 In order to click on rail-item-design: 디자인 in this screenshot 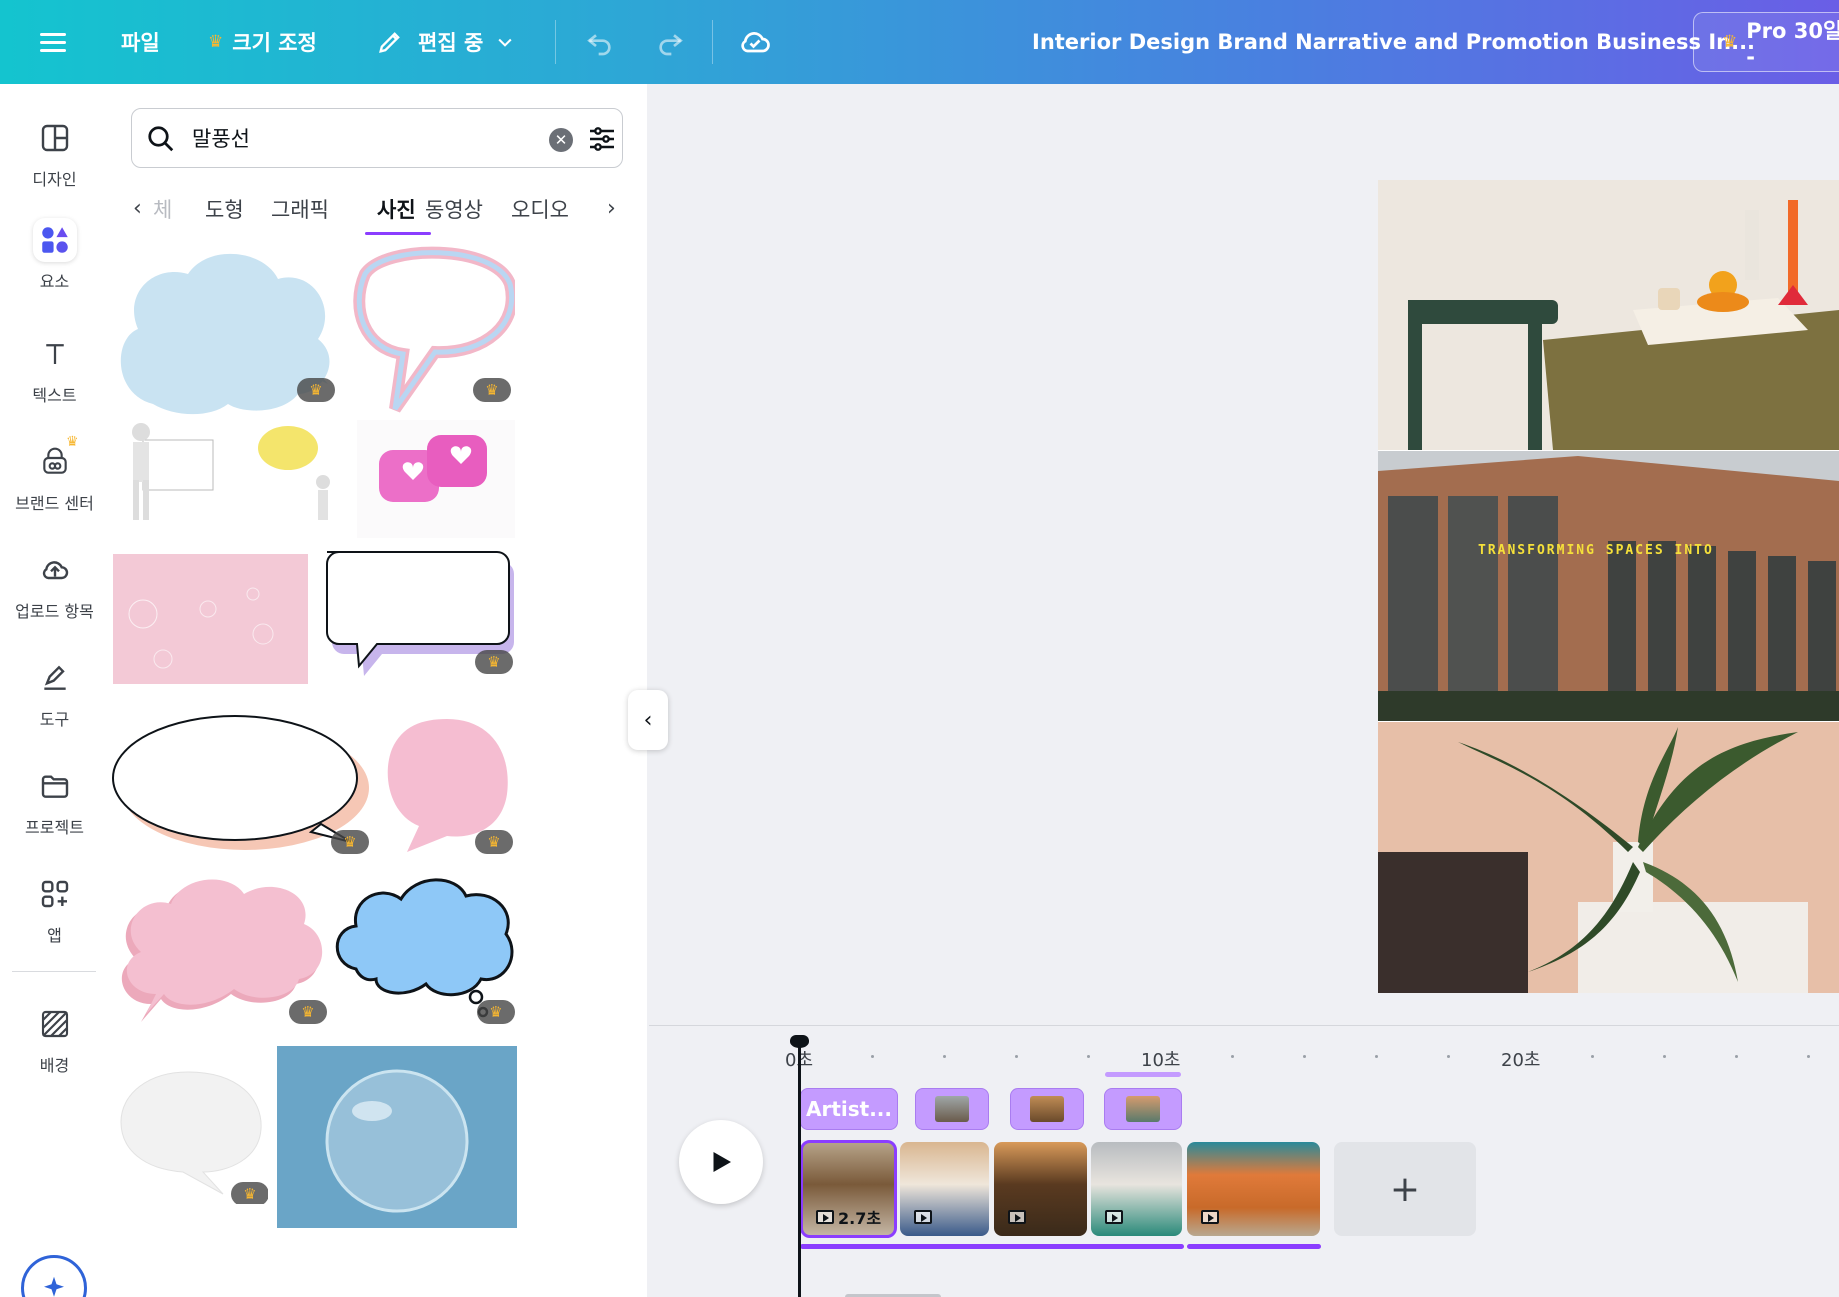, I will do `click(54, 153)`.